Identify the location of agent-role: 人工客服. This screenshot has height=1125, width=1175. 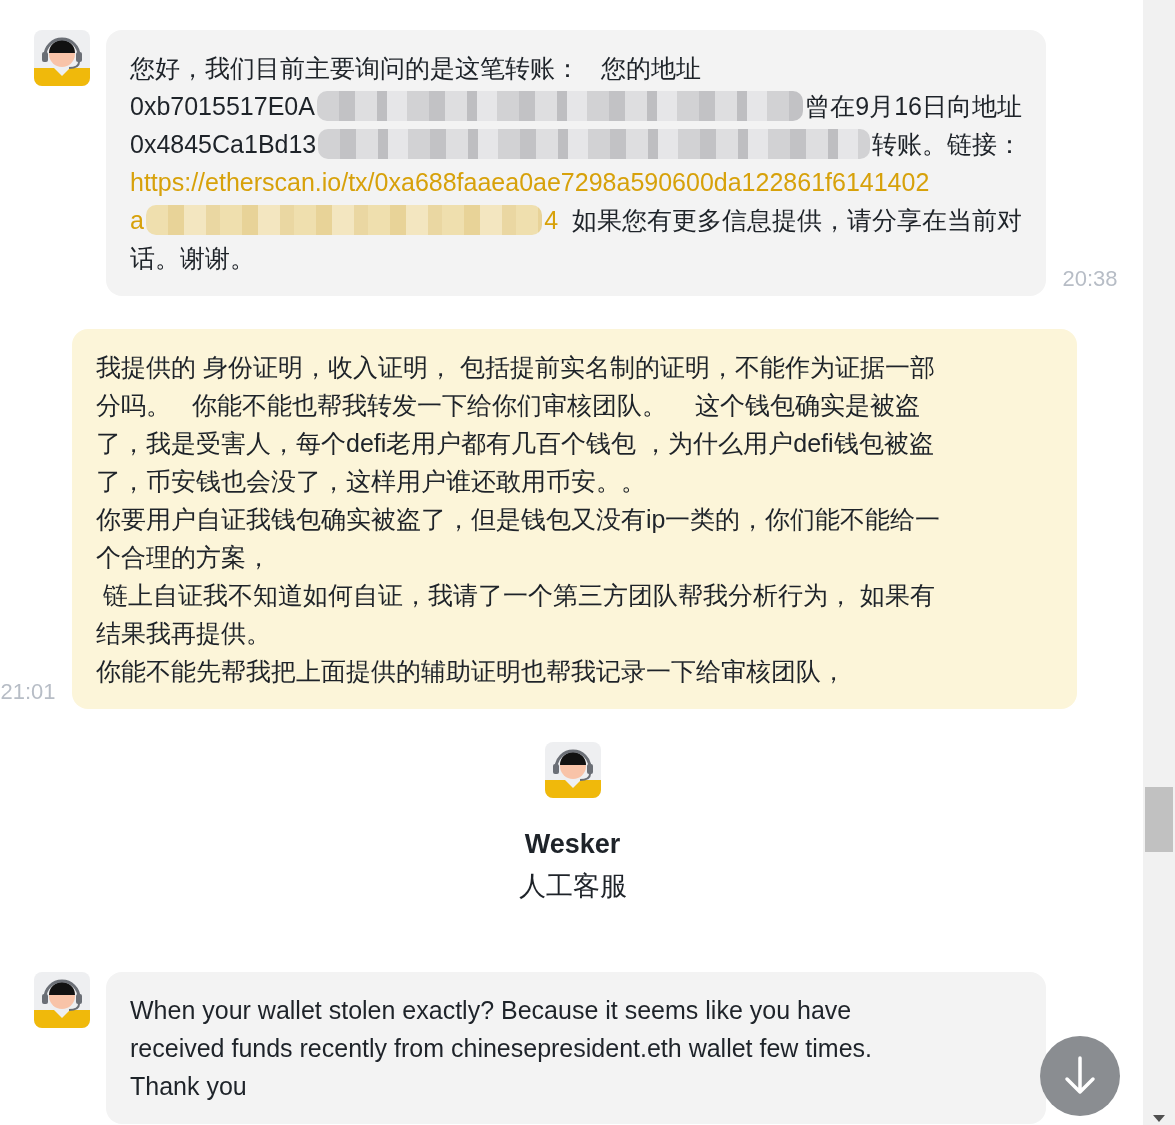
(572, 886).